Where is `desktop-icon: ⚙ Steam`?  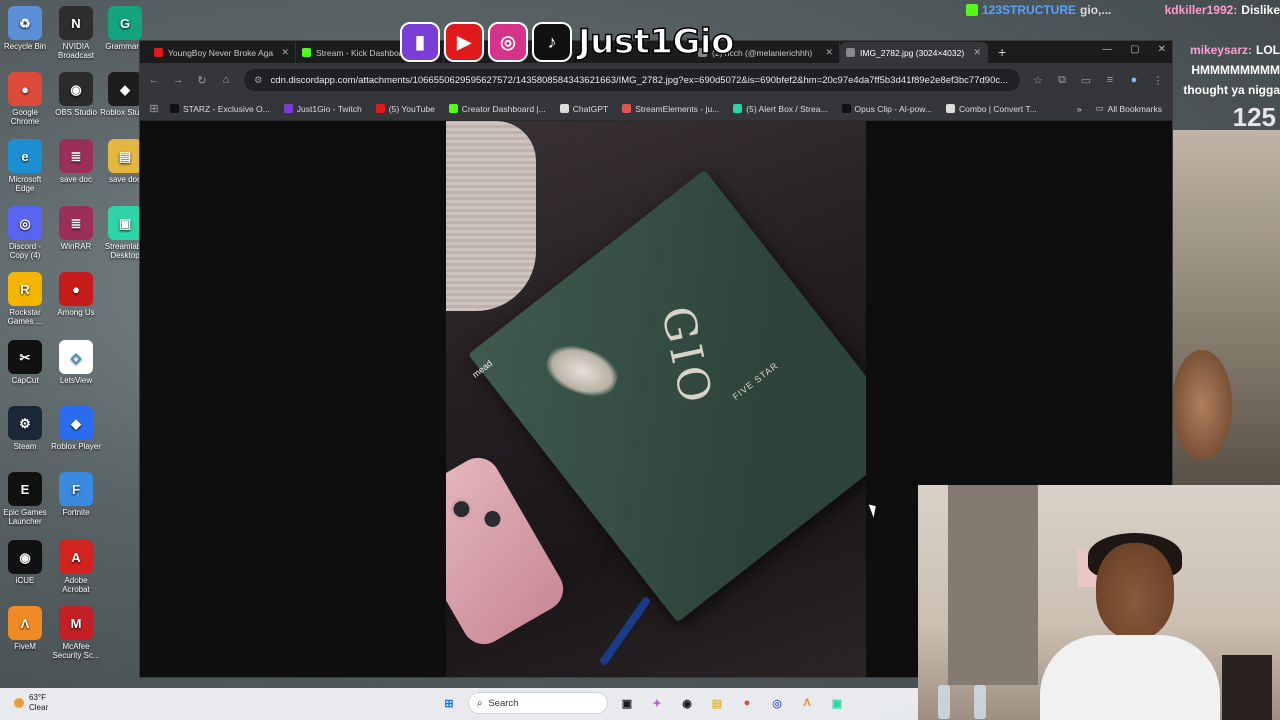 desktop-icon: ⚙ Steam is located at coordinates (25, 428).